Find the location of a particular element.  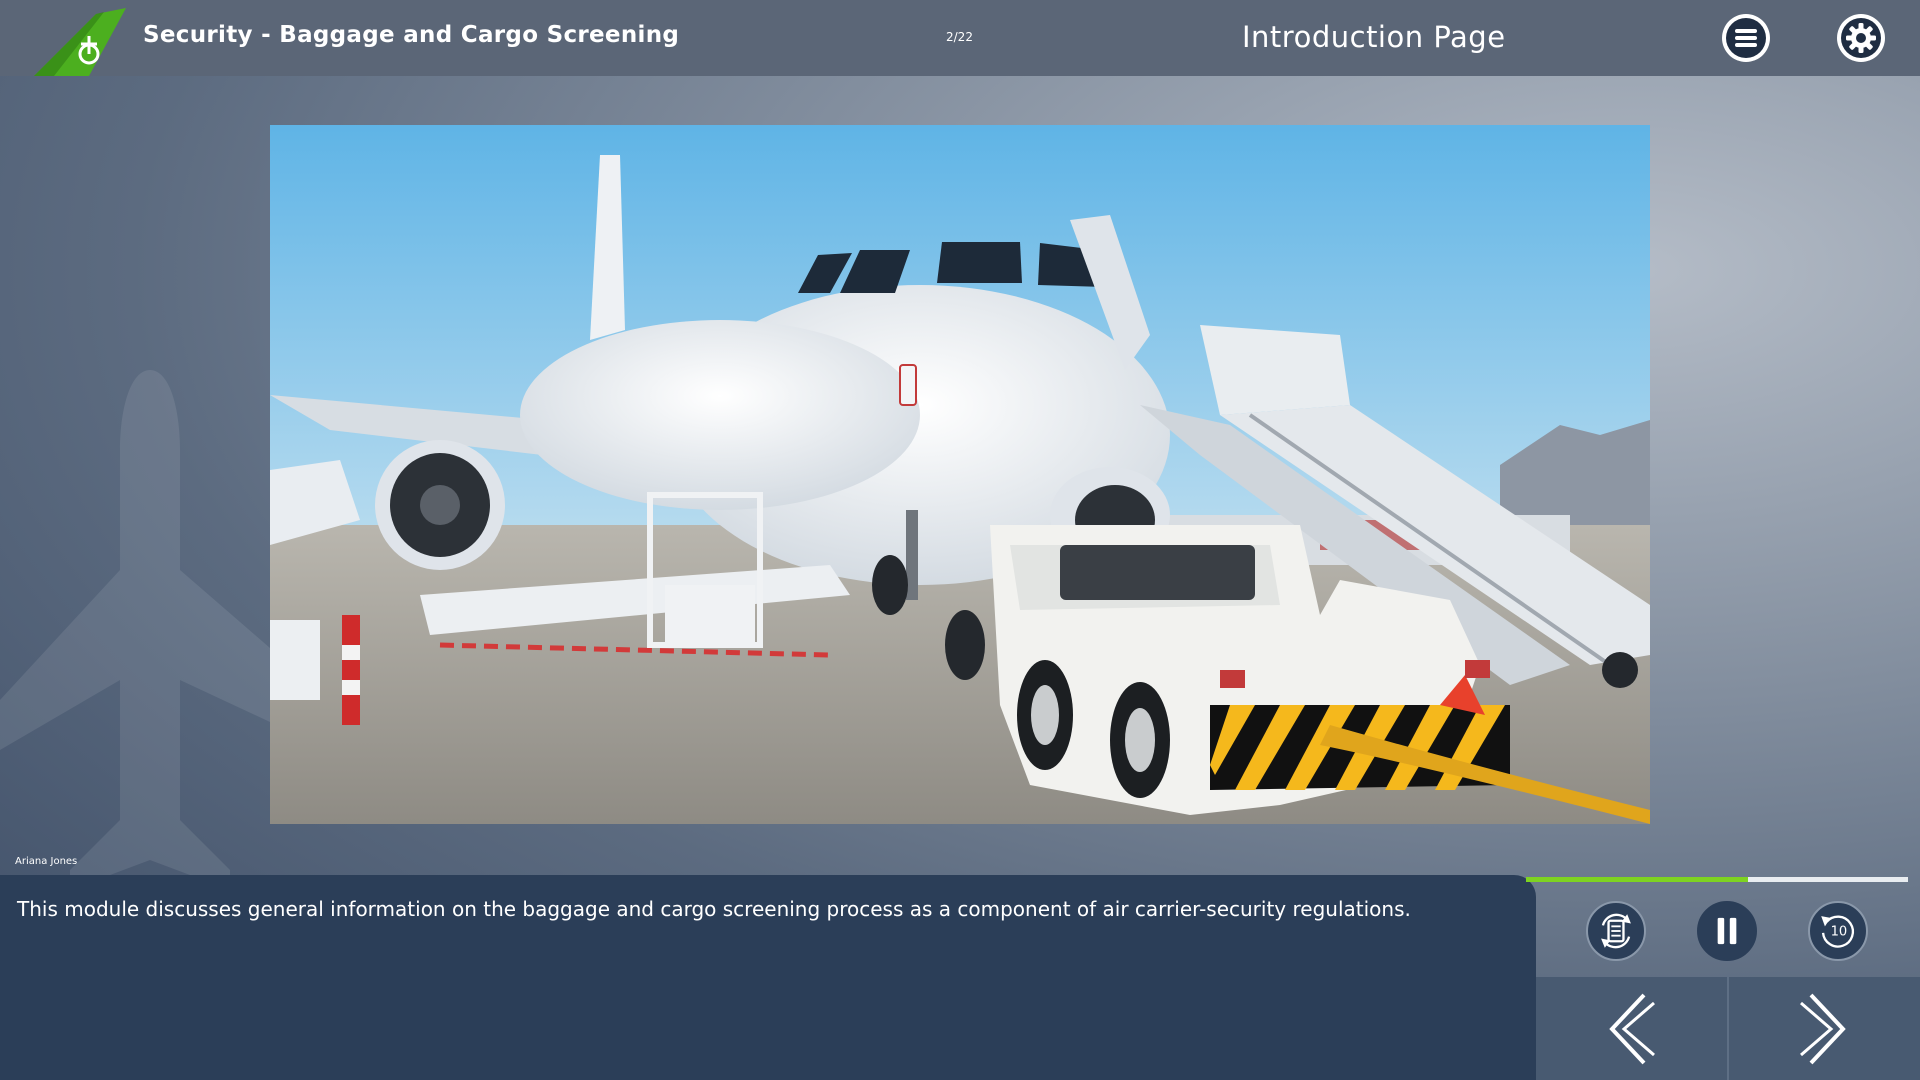

replay-10-icon: 10 is located at coordinates (1837, 931).